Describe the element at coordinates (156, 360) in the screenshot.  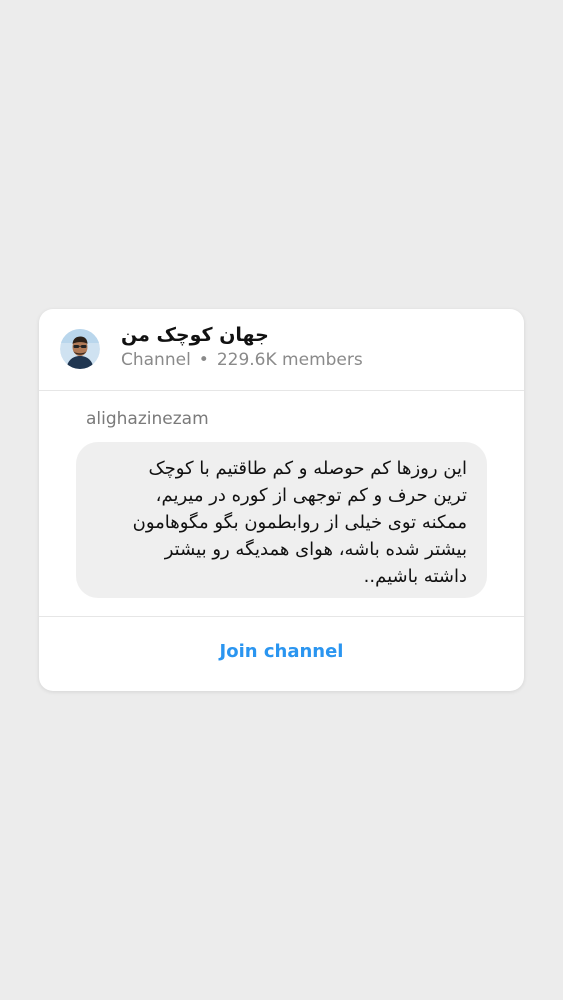
I see `channel-type-label: Channel` at that location.